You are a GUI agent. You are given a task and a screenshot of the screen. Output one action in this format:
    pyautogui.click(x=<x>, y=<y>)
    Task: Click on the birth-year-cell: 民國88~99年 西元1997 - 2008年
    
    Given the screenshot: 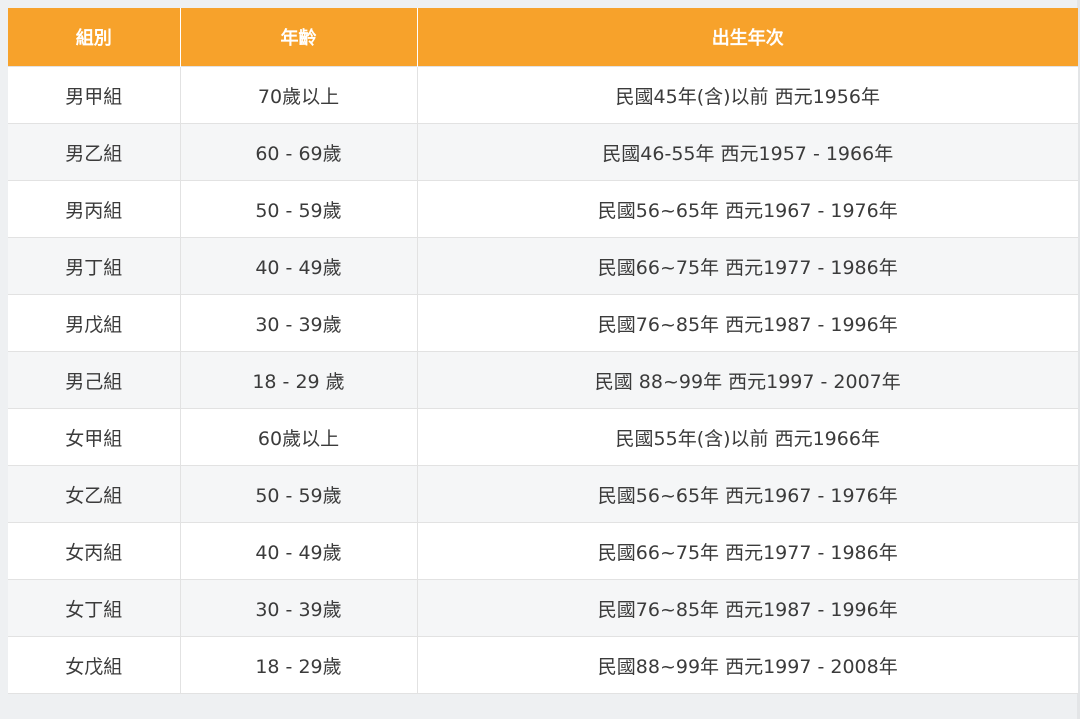 What is the action you would take?
    pyautogui.click(x=747, y=665)
    